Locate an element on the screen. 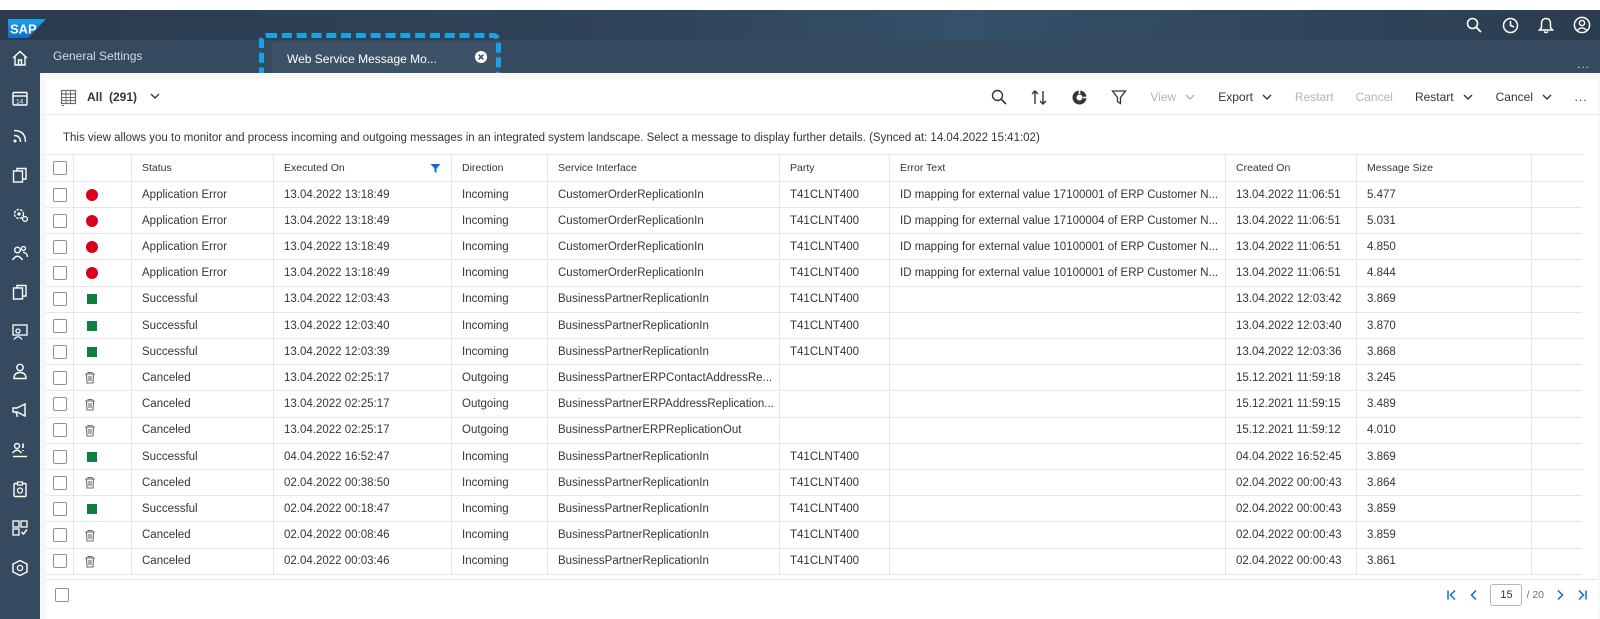  select-all-checkbox is located at coordinates (60, 168).